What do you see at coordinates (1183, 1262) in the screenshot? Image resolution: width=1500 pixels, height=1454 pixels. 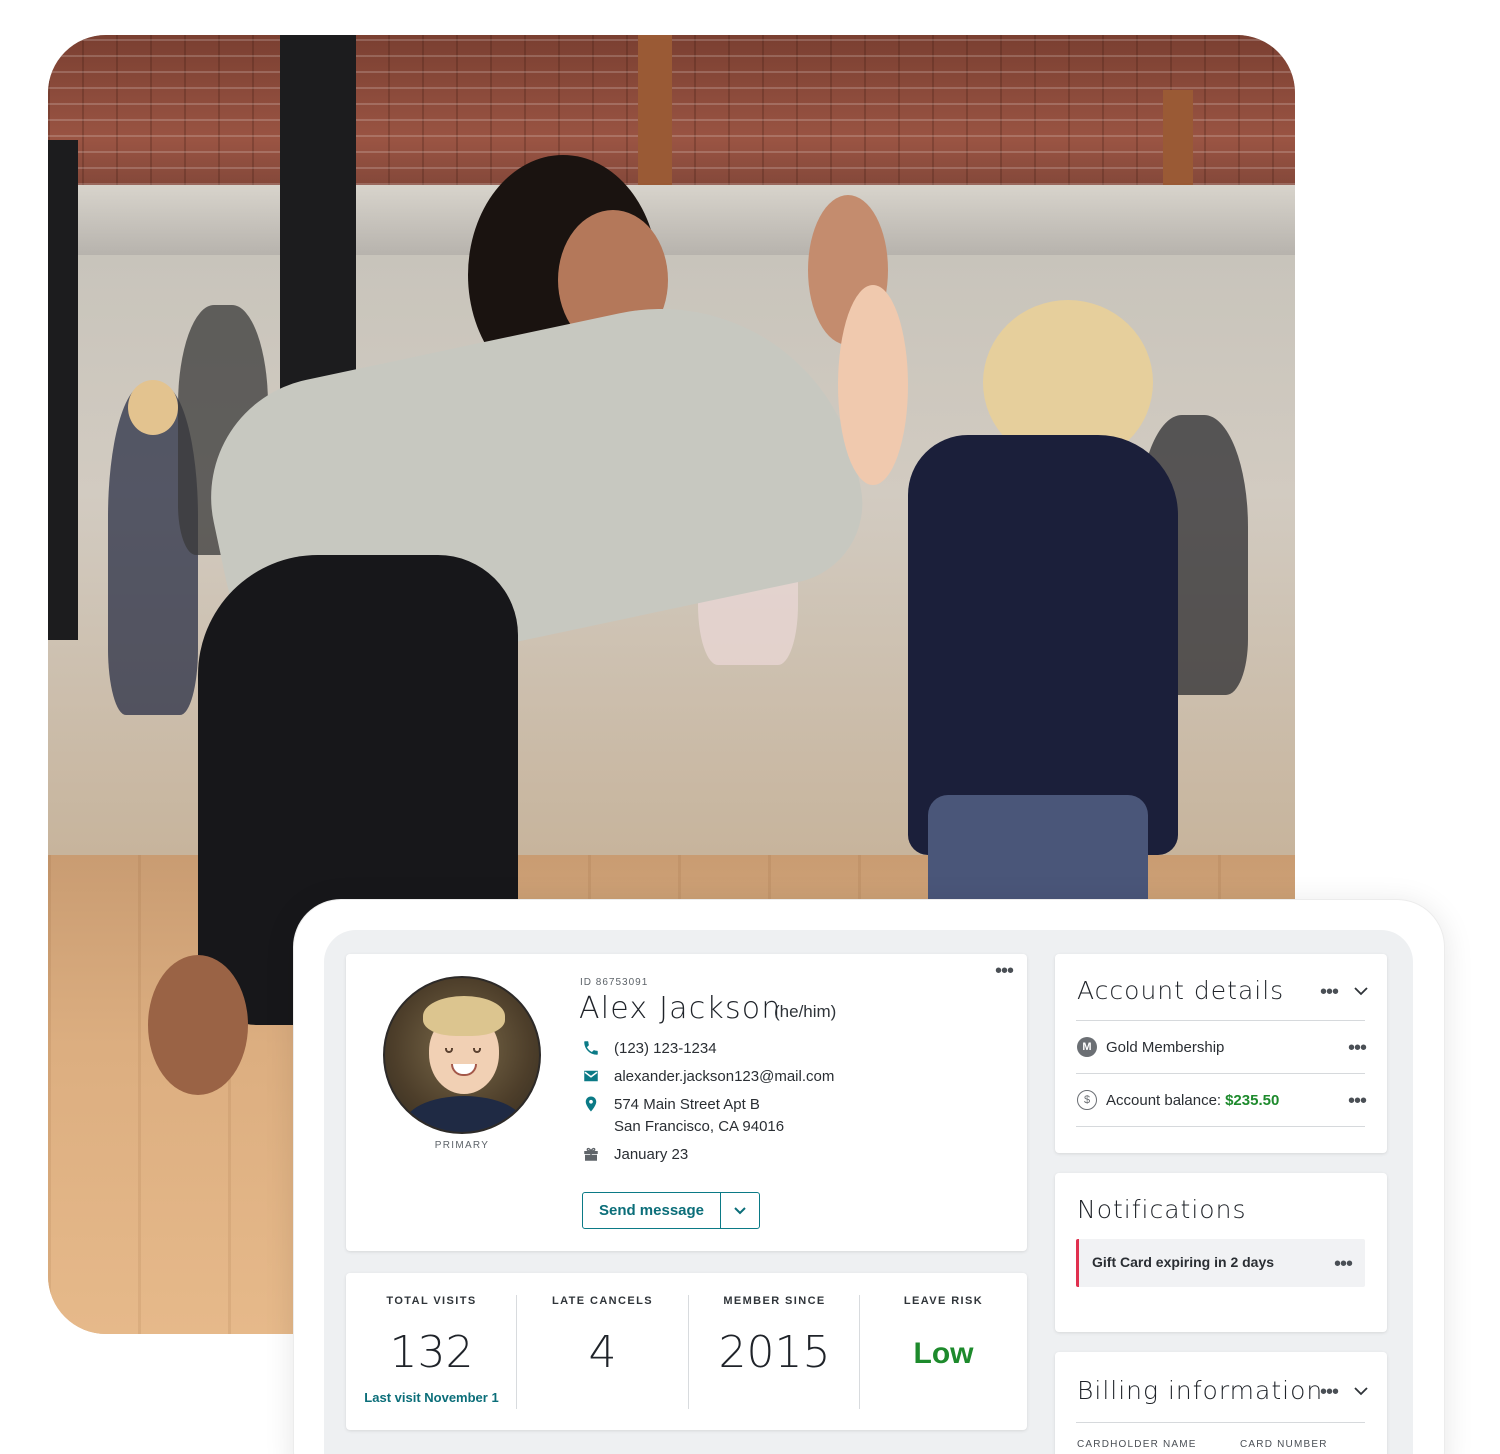 I see `notification-text: Gift Card expiring in 2 days` at bounding box center [1183, 1262].